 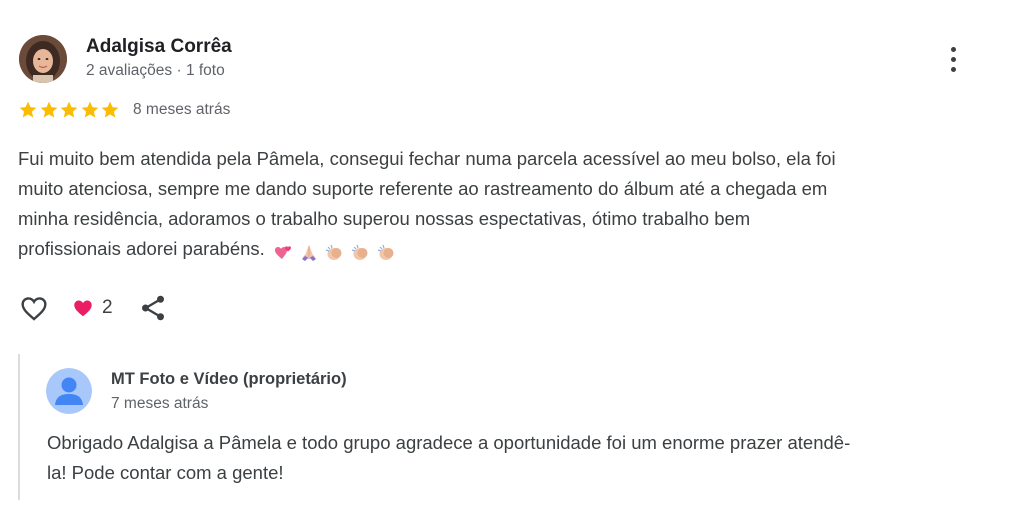 I want to click on heart-outline-icon, so click(x=34, y=309).